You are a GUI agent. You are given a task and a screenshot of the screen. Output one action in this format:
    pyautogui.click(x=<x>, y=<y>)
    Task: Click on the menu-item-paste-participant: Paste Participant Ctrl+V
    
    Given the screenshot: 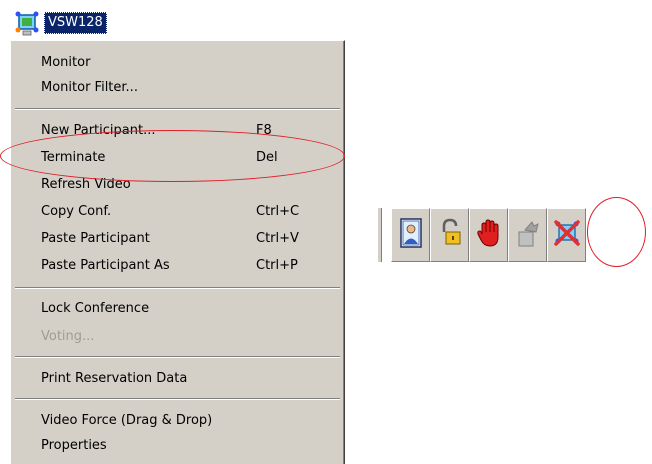 What is the action you would take?
    pyautogui.click(x=177, y=238)
    